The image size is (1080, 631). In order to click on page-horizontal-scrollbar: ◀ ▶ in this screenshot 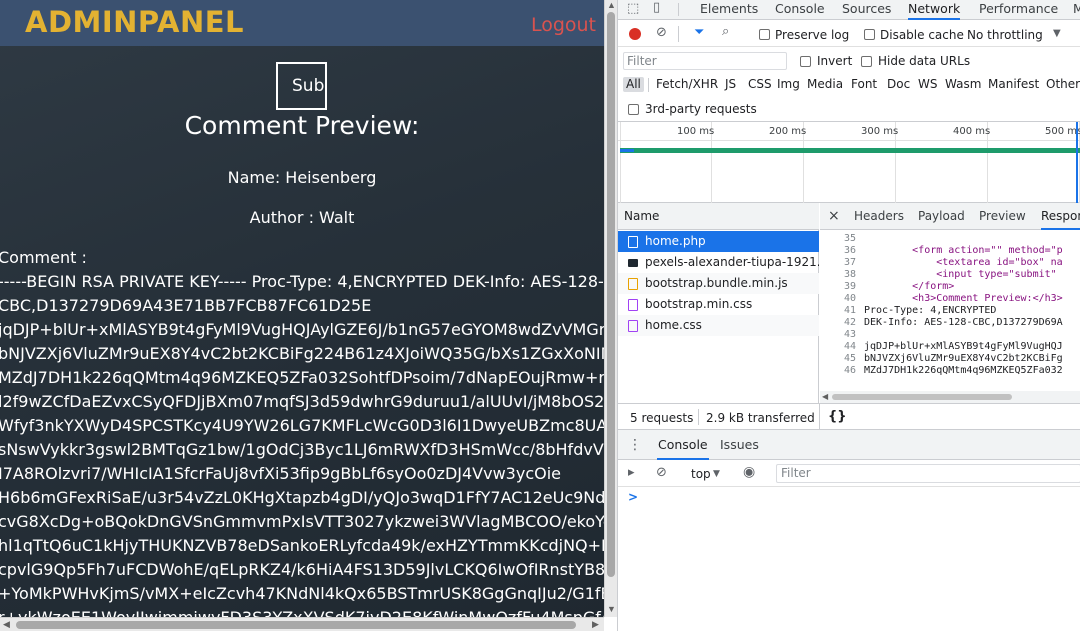, I will do `click(302, 624)`.